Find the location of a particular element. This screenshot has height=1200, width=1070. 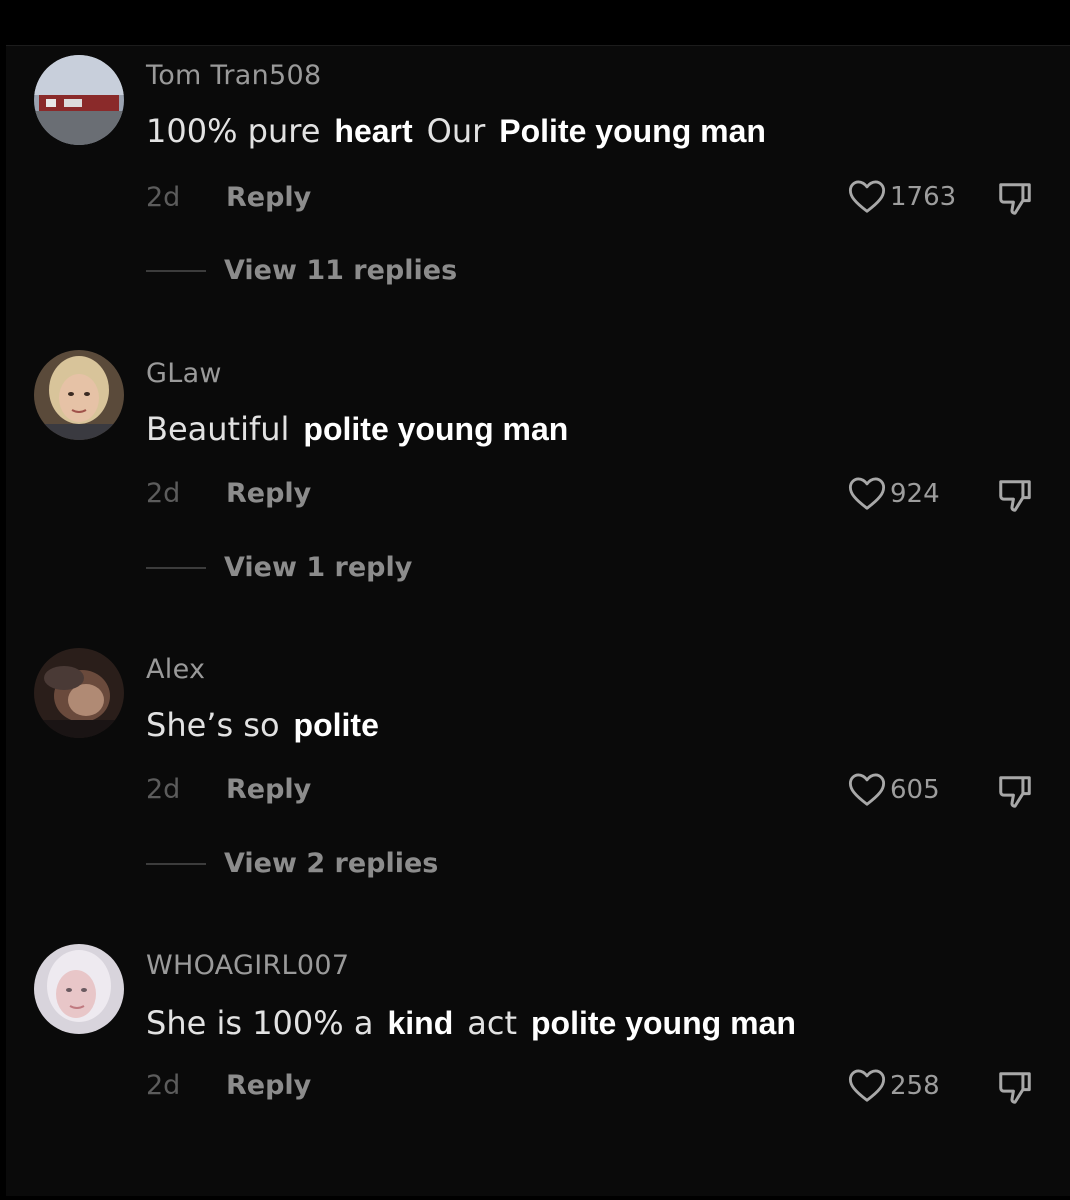

like-button: 1763 is located at coordinates (902, 197).